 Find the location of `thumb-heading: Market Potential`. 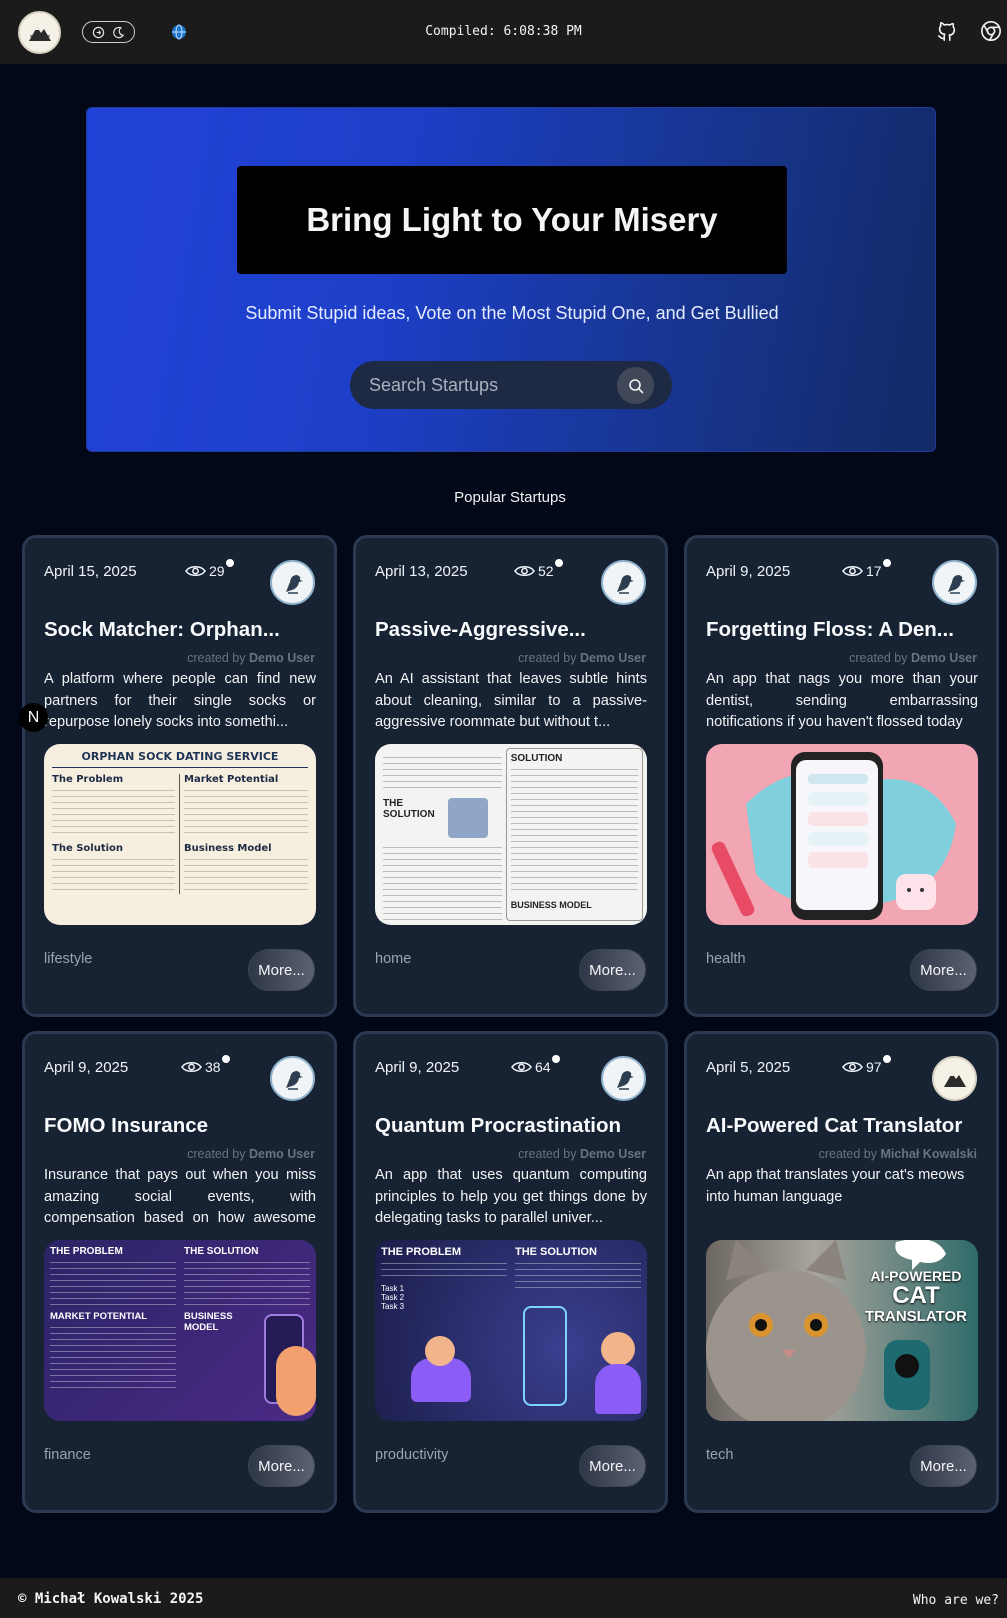

thumb-heading: Market Potential is located at coordinates (231, 779).